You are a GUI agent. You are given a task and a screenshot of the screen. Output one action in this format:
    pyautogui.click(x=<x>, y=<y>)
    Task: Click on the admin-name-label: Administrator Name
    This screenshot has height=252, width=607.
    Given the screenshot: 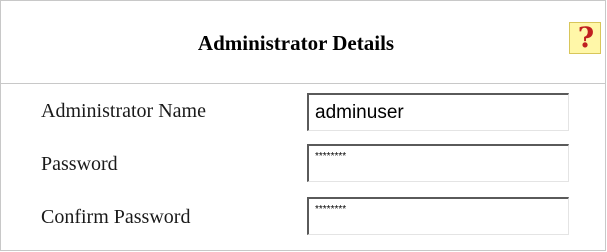 What is the action you would take?
    pyautogui.click(x=123, y=111)
    